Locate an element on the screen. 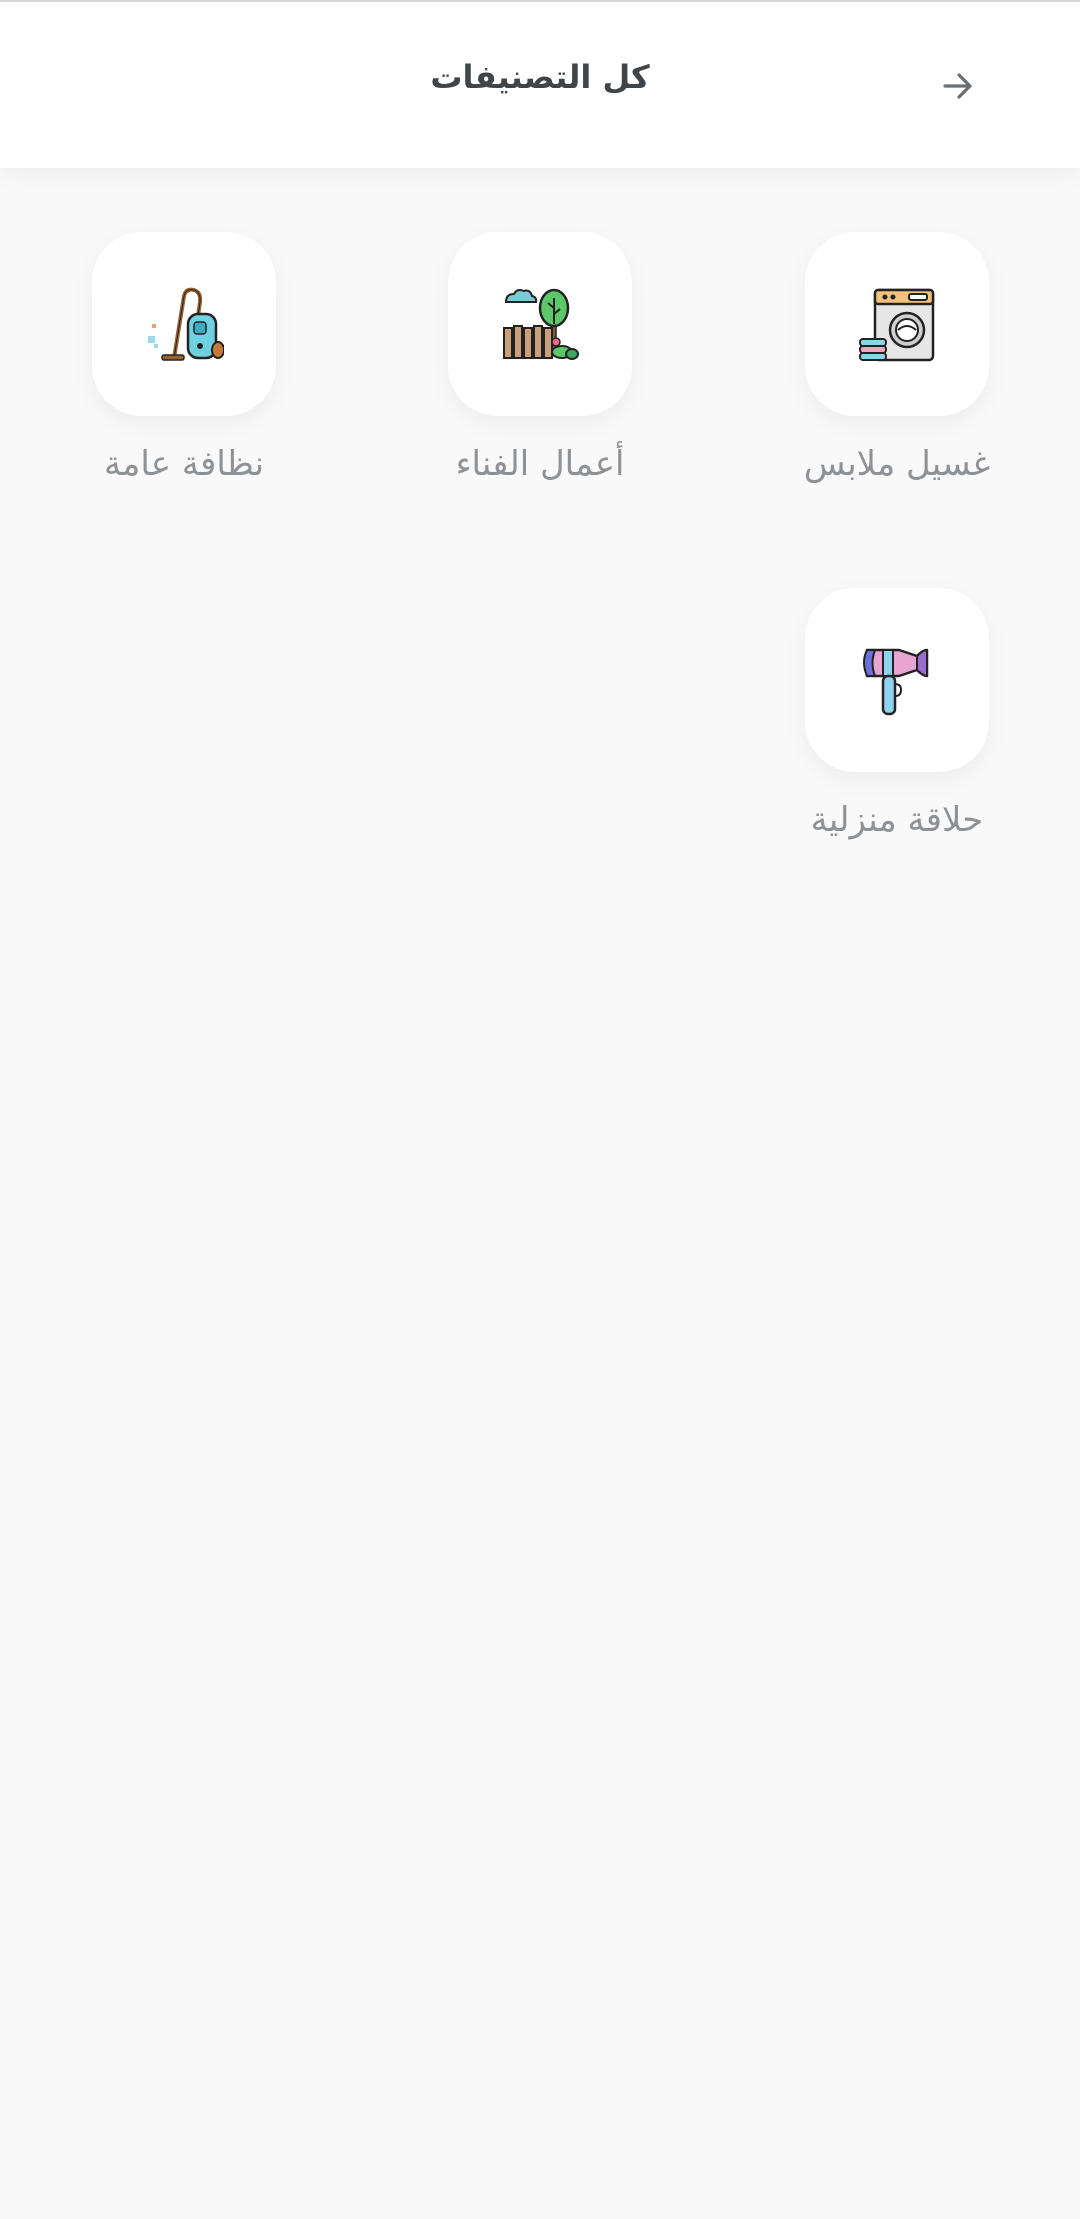 This screenshot has height=2219, width=1080. vacuum-cleaner-icon is located at coordinates (186, 324).